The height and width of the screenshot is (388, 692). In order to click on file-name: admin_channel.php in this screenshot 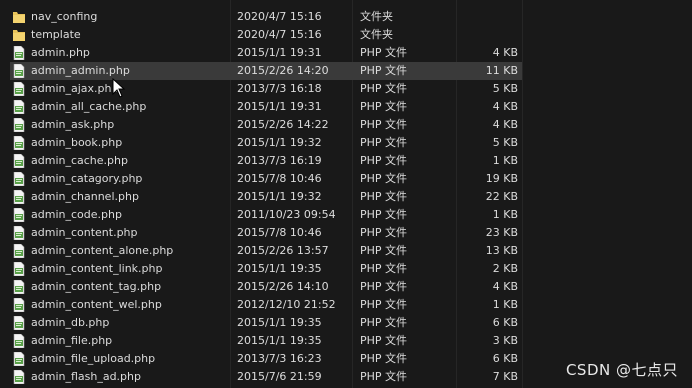, I will do `click(85, 196)`.